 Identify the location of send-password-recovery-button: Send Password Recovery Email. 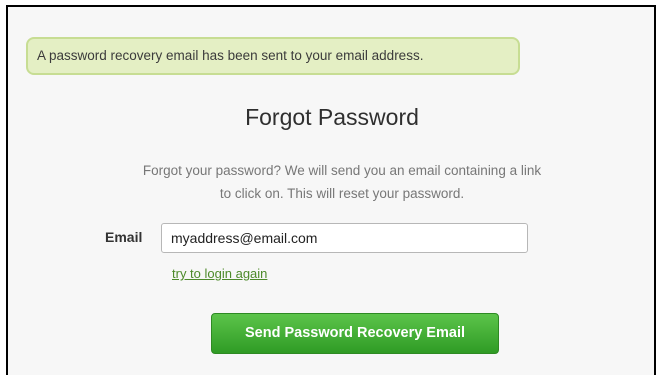
(355, 333).